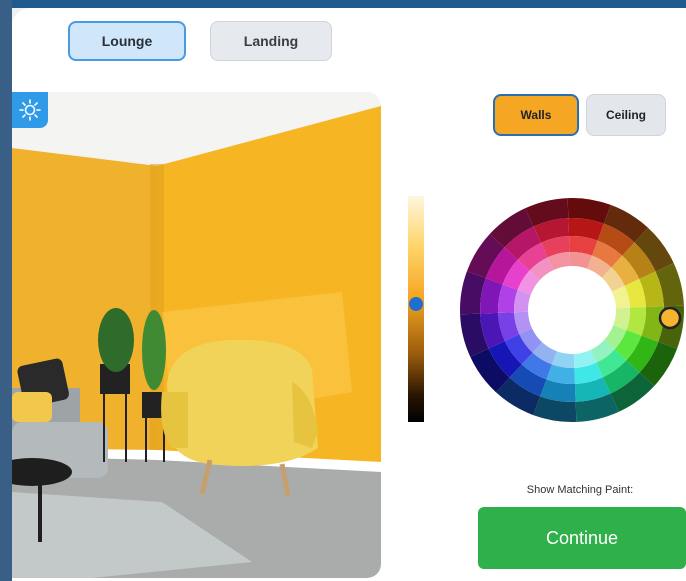  Describe the element at coordinates (670, 318) in the screenshot. I see `color-picker-handle` at that location.